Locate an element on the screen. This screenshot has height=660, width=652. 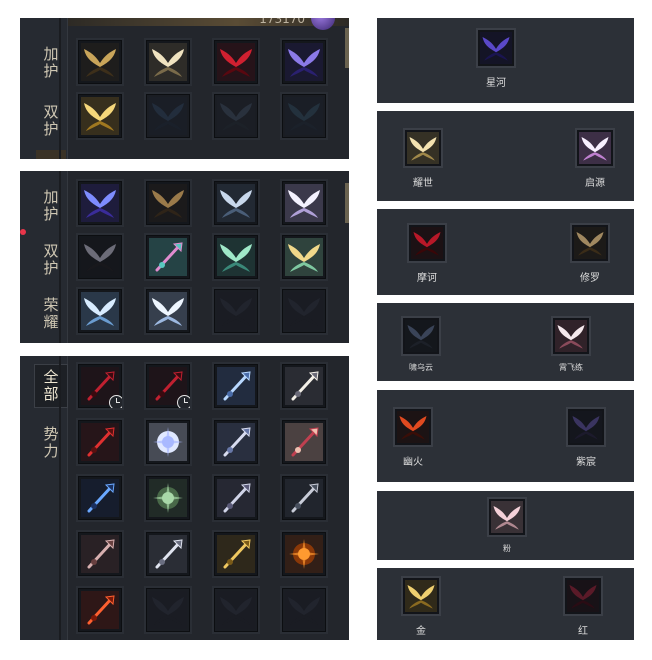
pink-feather-icon is located at coordinates (507, 517).